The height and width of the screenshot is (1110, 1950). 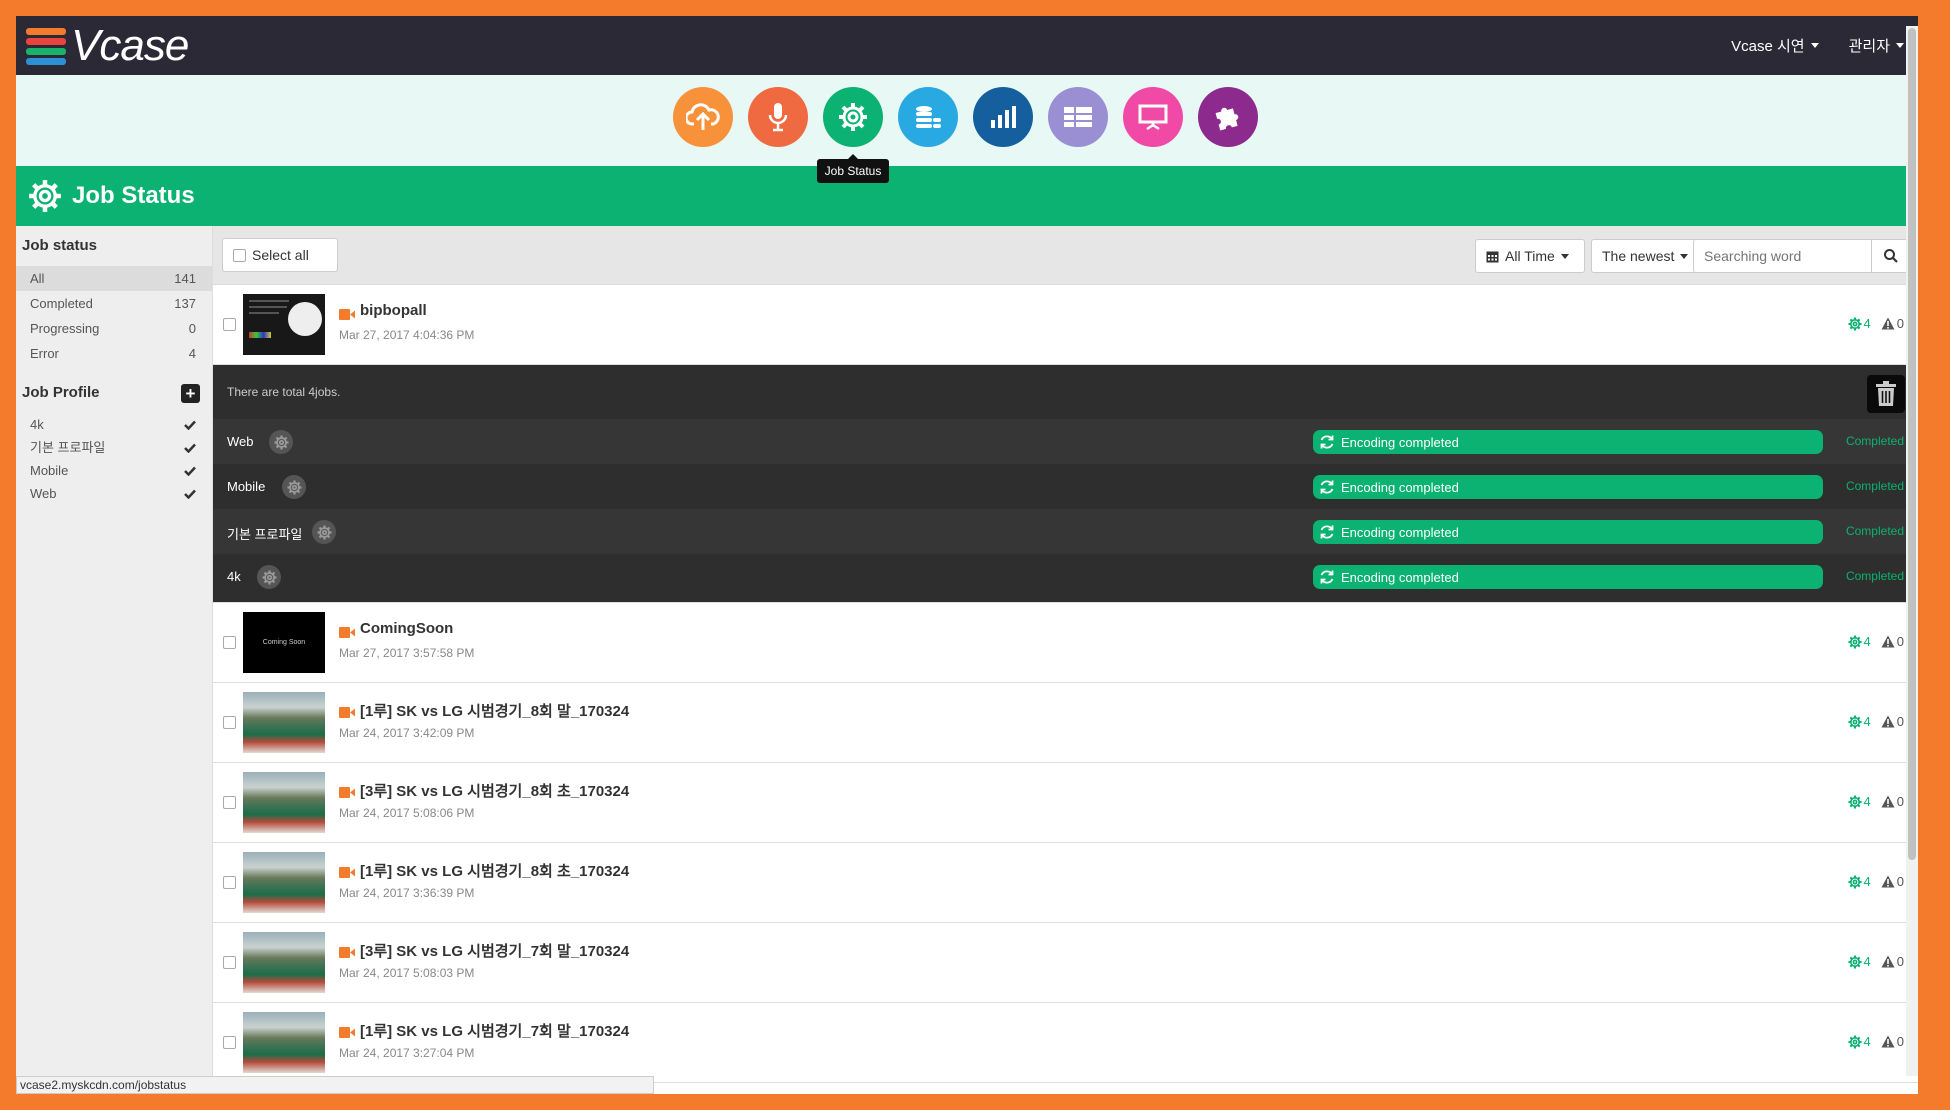 I want to click on job-row: bipbopall Mar 27, 2017 4:04:36 PM 4 0, so click(x=1065, y=325).